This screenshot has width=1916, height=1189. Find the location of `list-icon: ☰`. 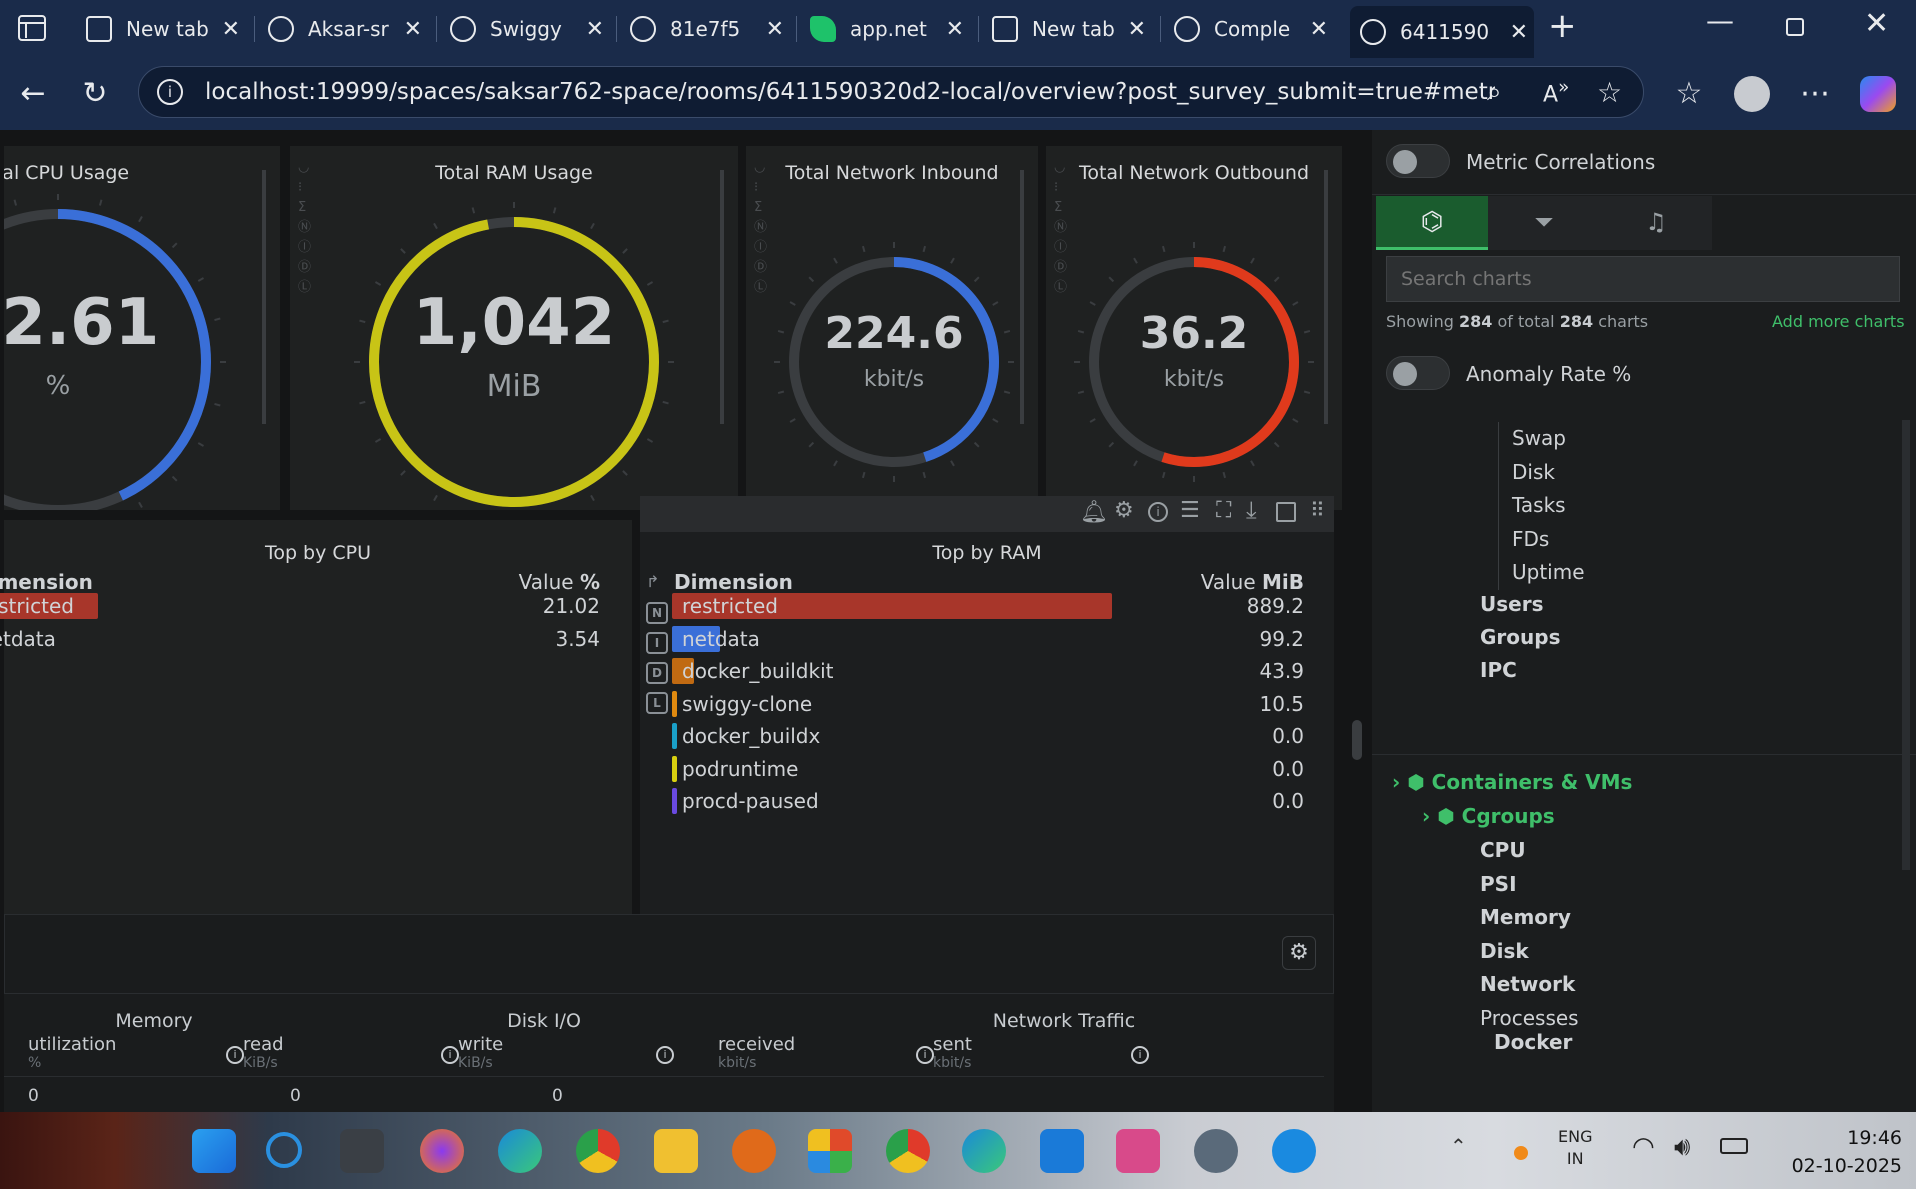

list-icon: ☰ is located at coordinates (1190, 510).